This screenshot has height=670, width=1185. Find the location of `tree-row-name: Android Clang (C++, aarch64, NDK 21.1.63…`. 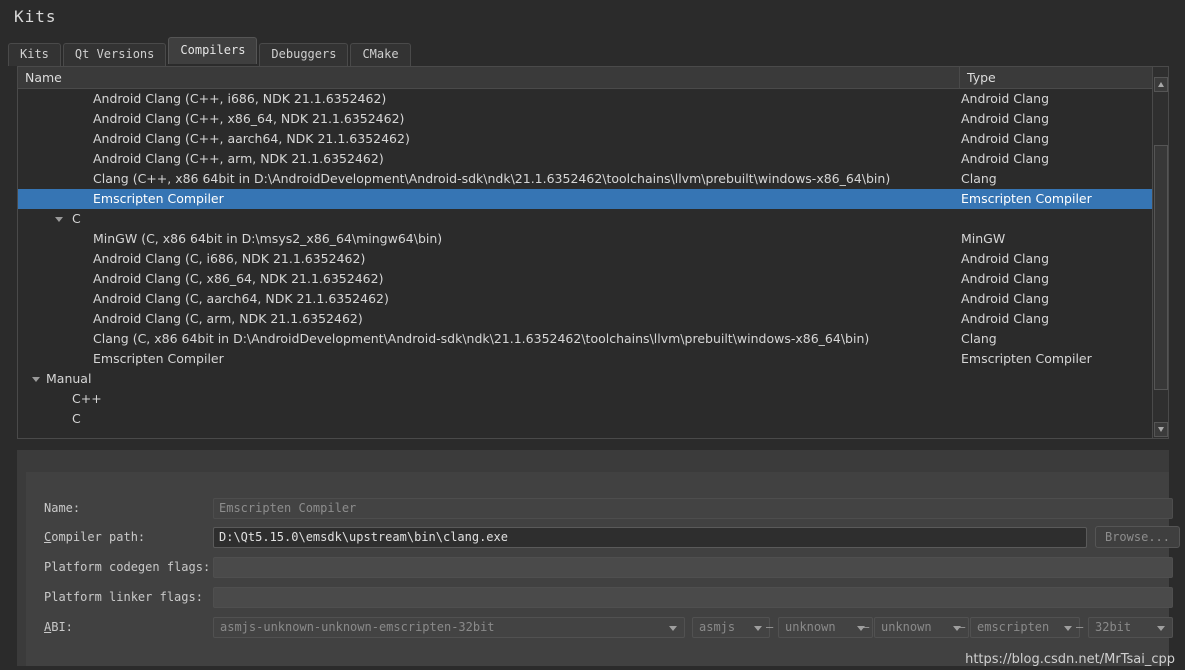

tree-row-name: Android Clang (C++, aarch64, NDK 21.1.63… is located at coordinates (251, 138).